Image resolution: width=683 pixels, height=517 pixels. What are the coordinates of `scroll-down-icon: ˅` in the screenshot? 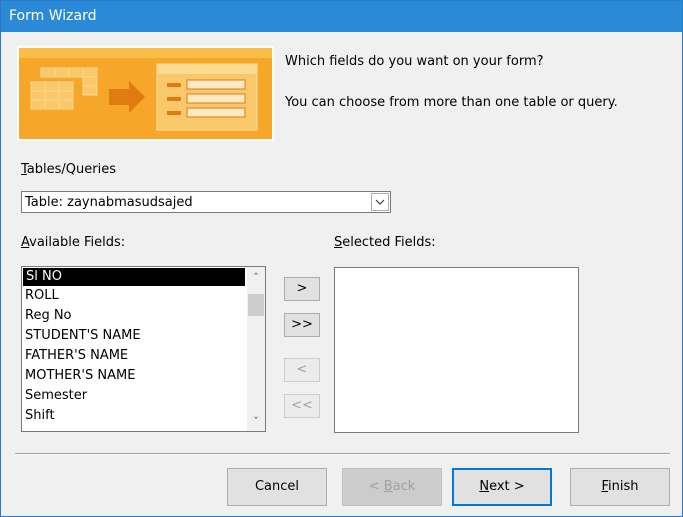 It's located at (256, 422).